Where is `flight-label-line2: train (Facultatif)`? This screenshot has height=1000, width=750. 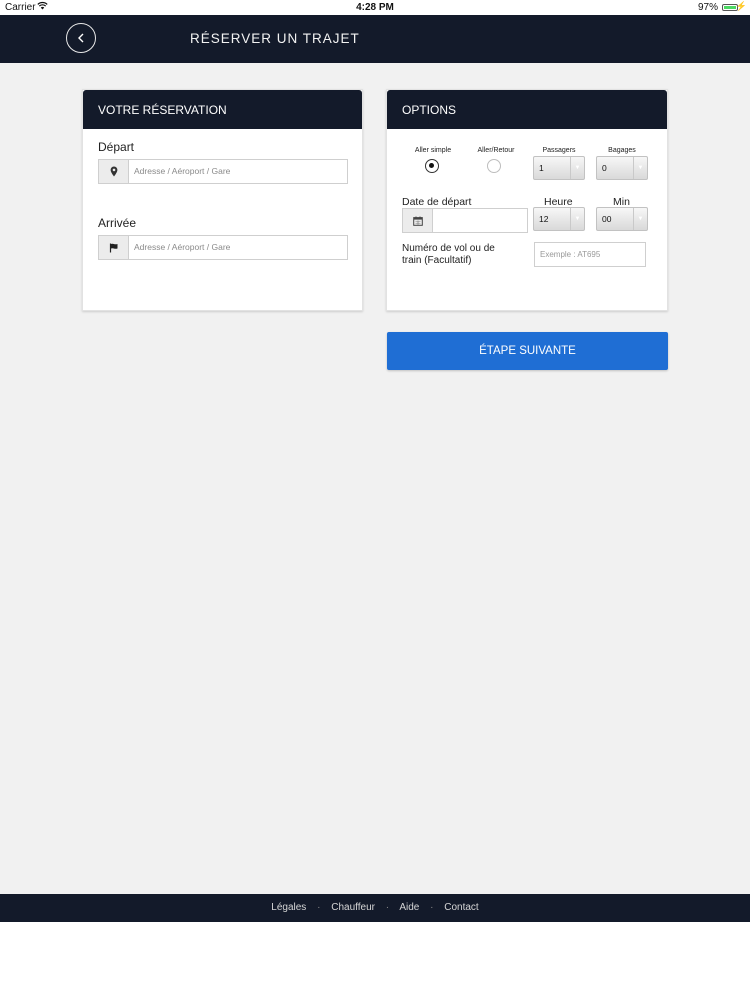 flight-label-line2: train (Facultatif) is located at coordinates (437, 260).